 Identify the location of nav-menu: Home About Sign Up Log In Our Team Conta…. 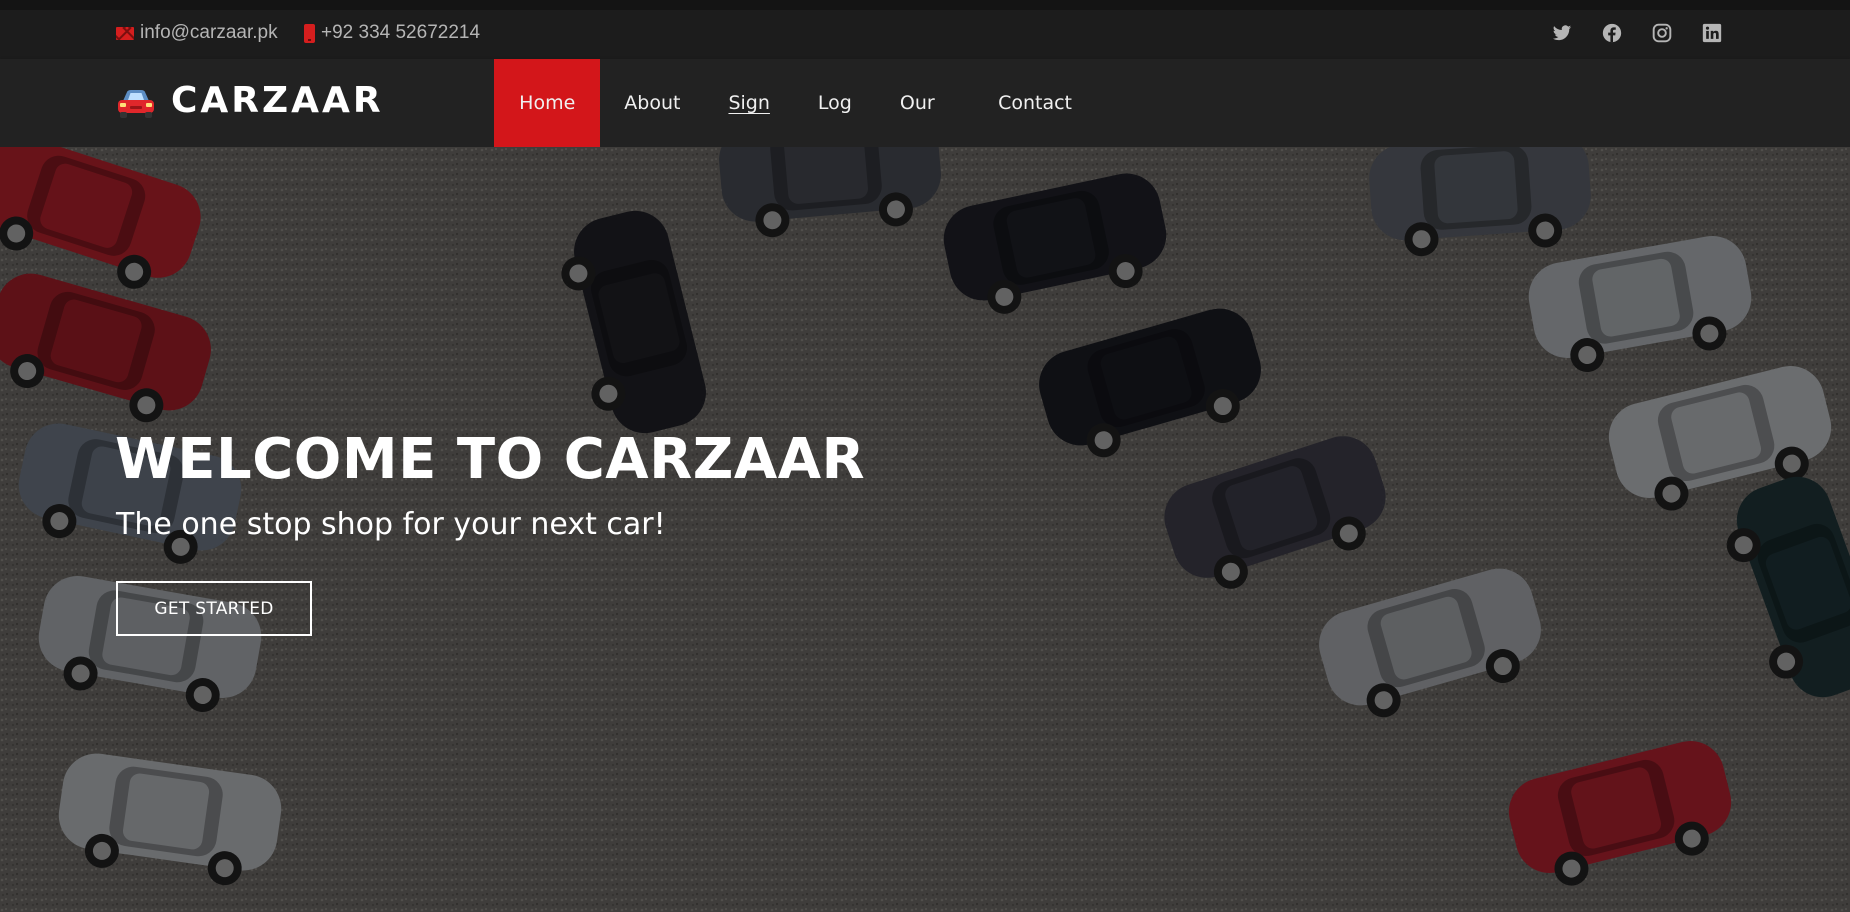
(795, 130).